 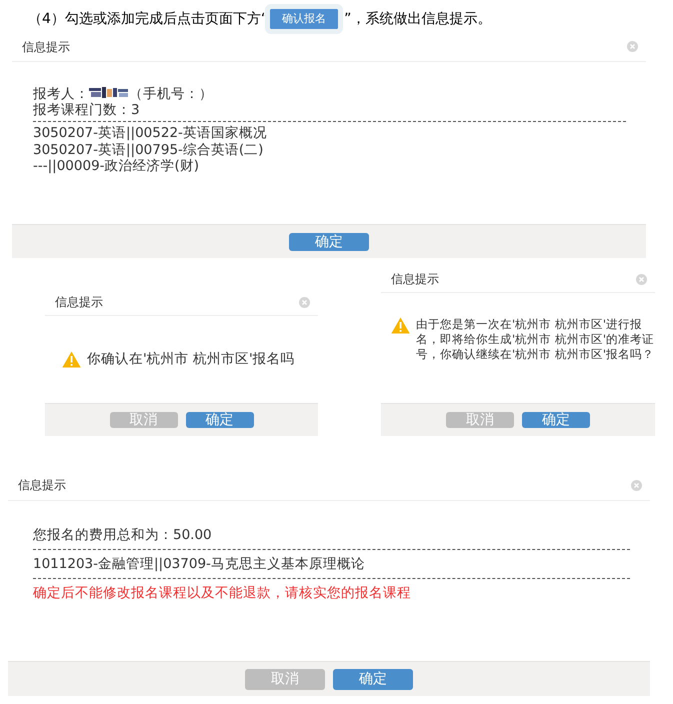 I want to click on confirm-message: 由于您是第一次在'杭州市 杭州市区'进行报 名，即将给你生成'杭州市 杭州市区'的准考证 号，你确认继续在'杭州市 杭州市区'报名吗？, so click(x=535, y=339).